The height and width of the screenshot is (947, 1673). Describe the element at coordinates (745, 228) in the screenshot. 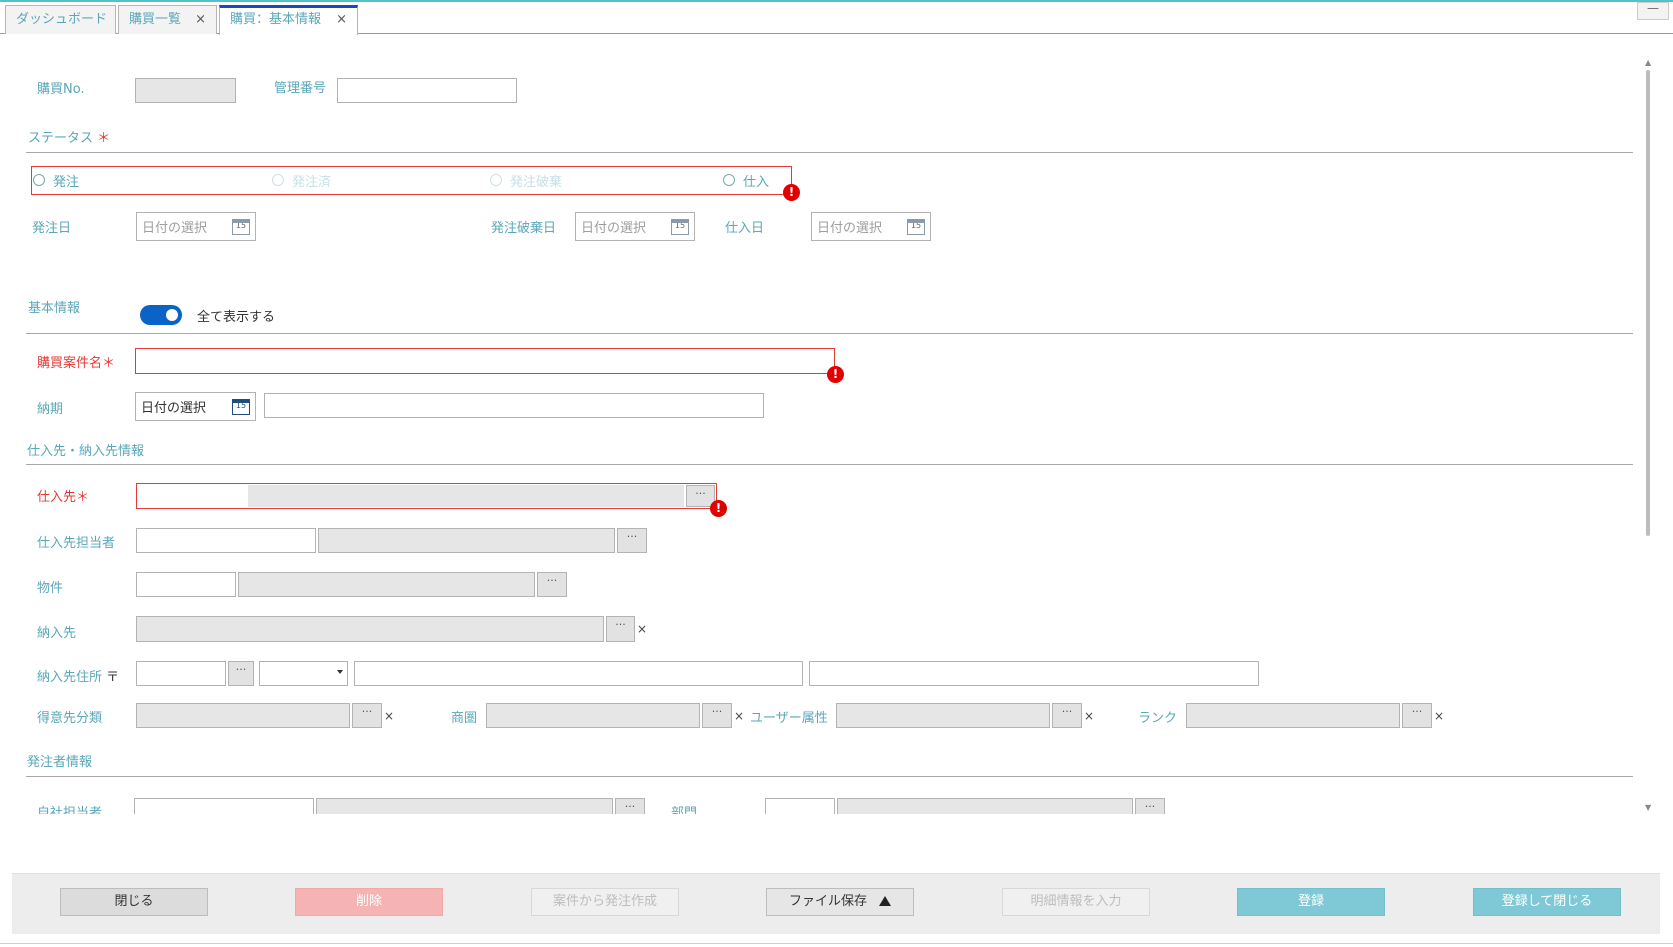

I see `purchase-date-label: 仕入日` at that location.